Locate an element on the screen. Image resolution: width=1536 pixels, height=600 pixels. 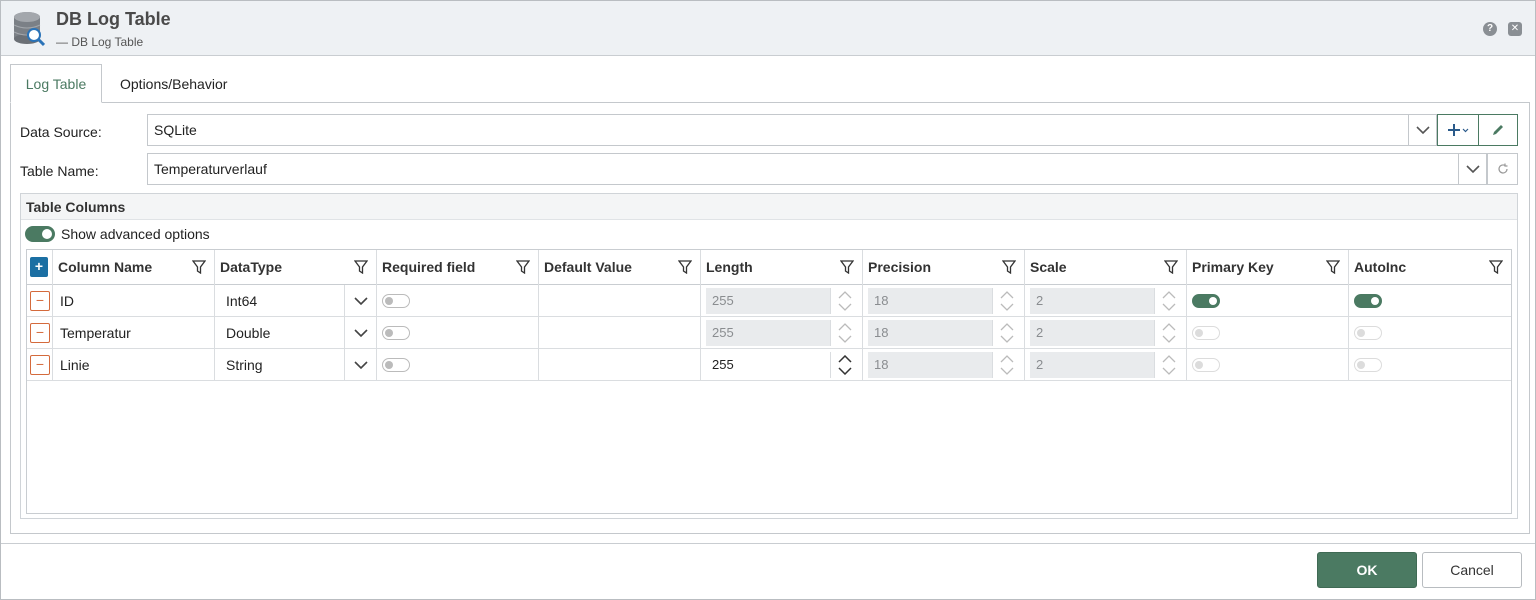
precision-input: 18 is located at coordinates (930, 333).